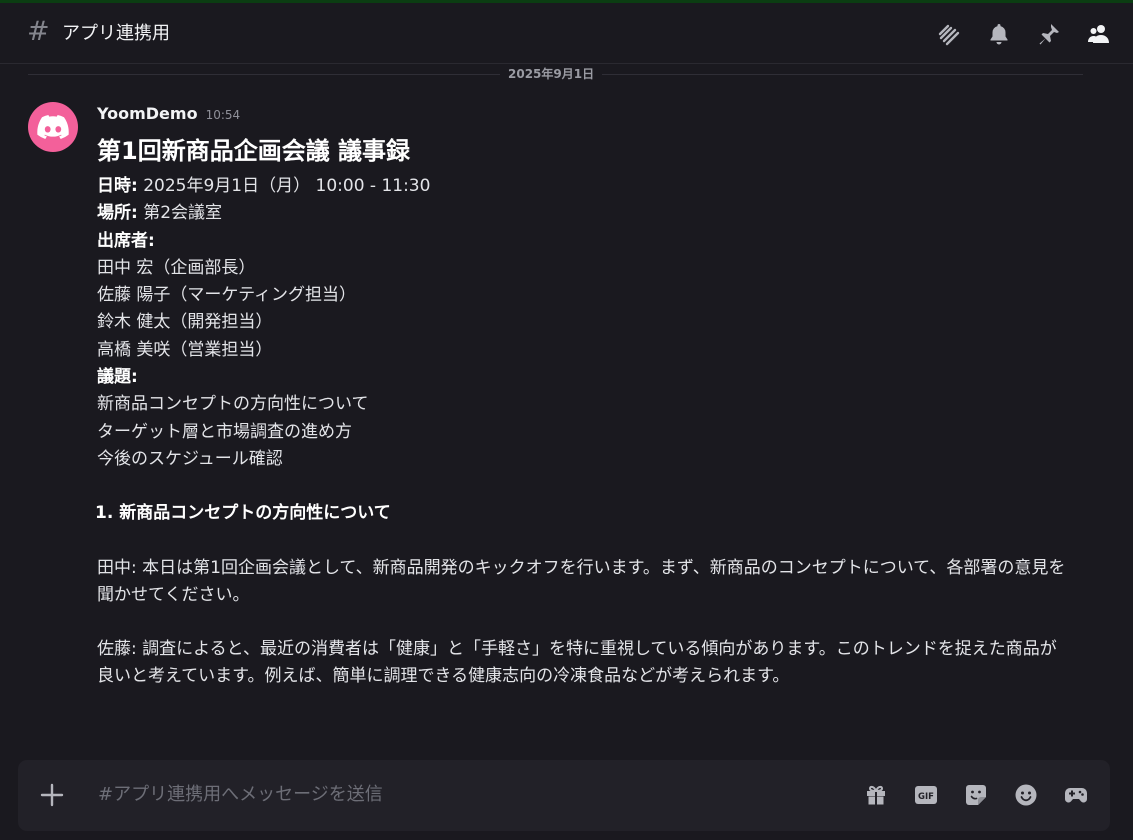 Image resolution: width=1133 pixels, height=840 pixels. I want to click on attendees-label: 出席者:, so click(126, 240).